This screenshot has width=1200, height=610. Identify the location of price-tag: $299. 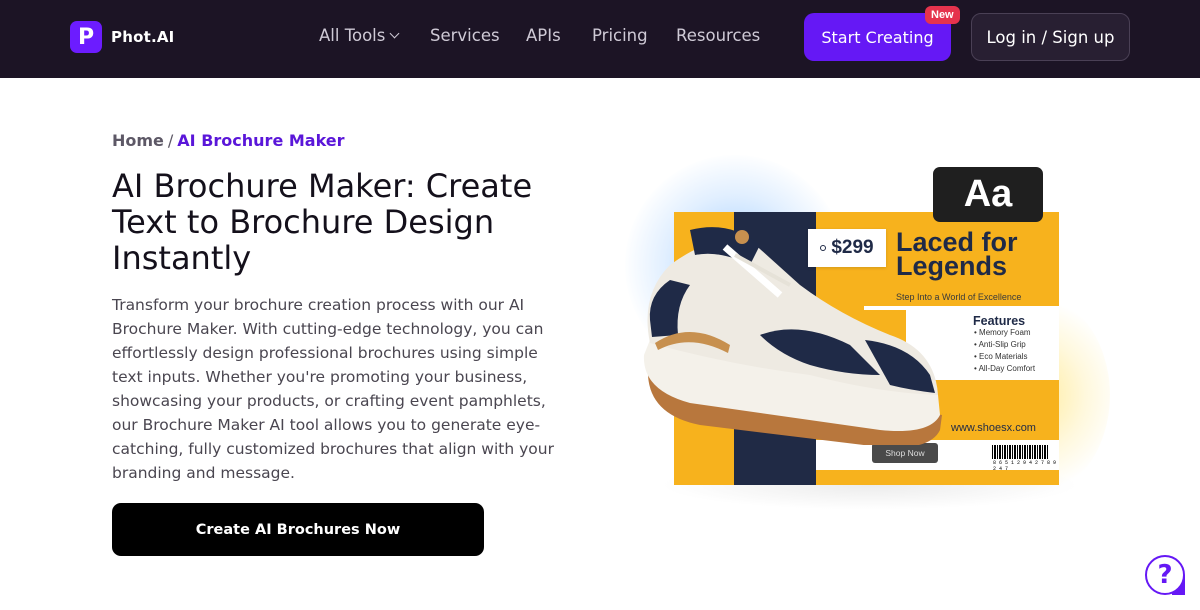
(847, 248).